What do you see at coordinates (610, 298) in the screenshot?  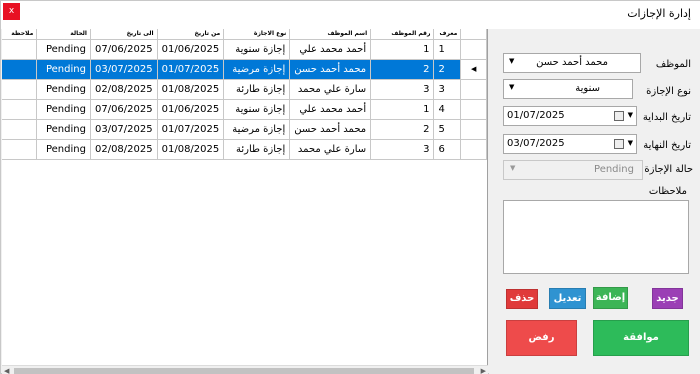 I see `add-button: إضافة` at bounding box center [610, 298].